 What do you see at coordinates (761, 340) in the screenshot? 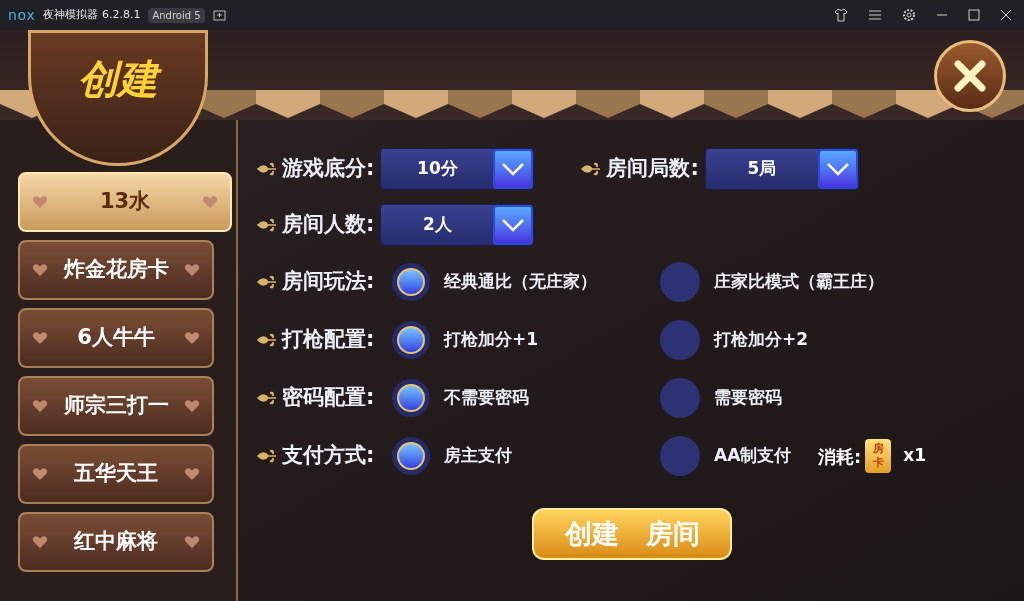
I see `option-label: 打枪加分+2` at bounding box center [761, 340].